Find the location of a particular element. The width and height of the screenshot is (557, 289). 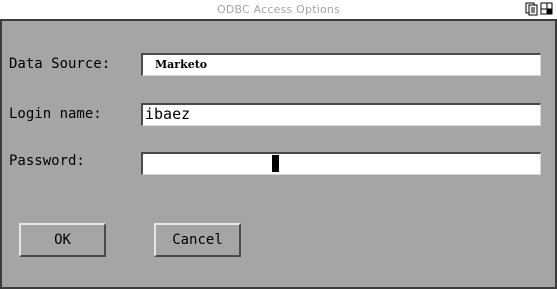

login-name-value: ibaez is located at coordinates (168, 114).